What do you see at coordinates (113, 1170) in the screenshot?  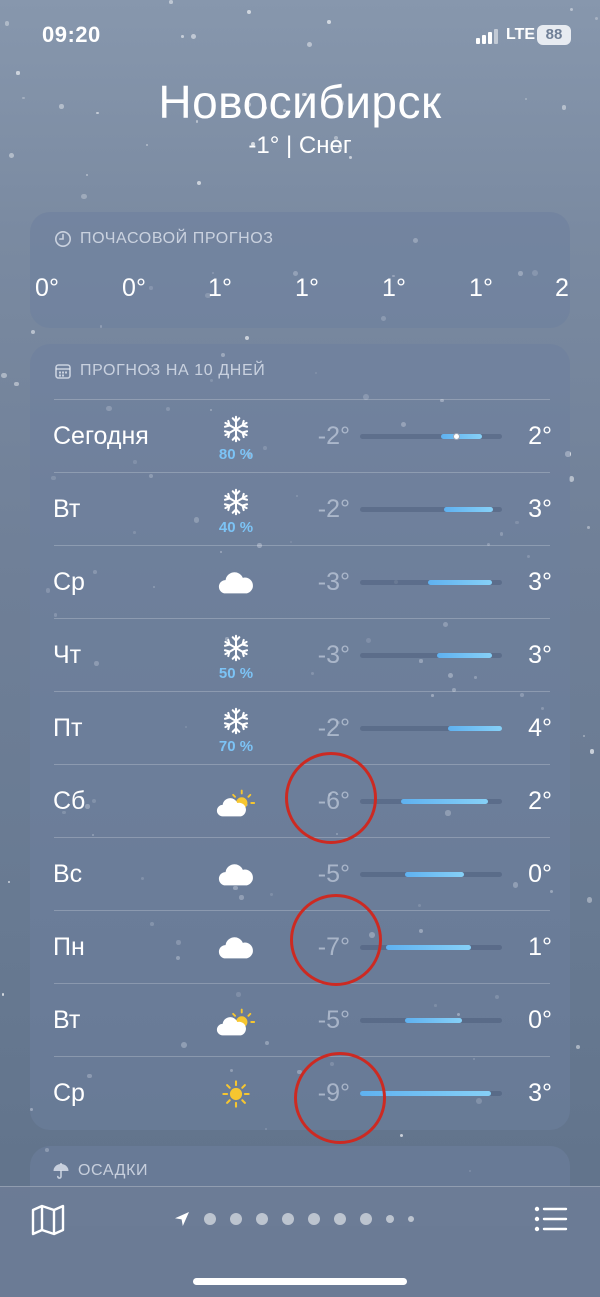 I see `precipitation-title: ОСАДКИ` at bounding box center [113, 1170].